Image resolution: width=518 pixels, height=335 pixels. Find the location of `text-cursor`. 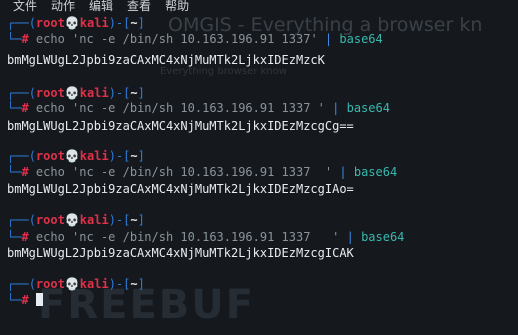

text-cursor is located at coordinates (39, 299).